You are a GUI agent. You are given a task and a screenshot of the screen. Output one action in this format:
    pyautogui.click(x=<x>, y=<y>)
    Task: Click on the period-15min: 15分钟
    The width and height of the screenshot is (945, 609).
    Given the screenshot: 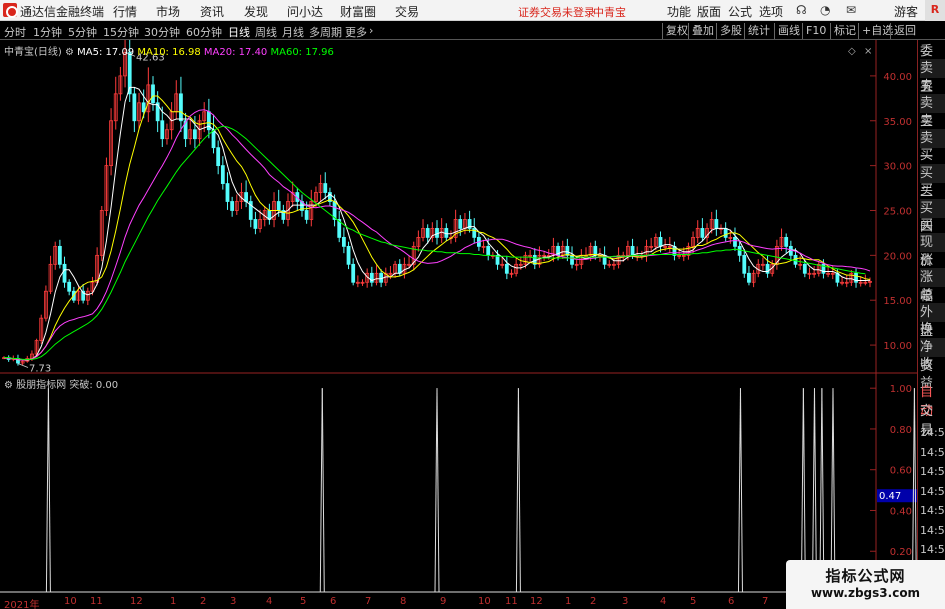 What is the action you would take?
    pyautogui.click(x=121, y=32)
    